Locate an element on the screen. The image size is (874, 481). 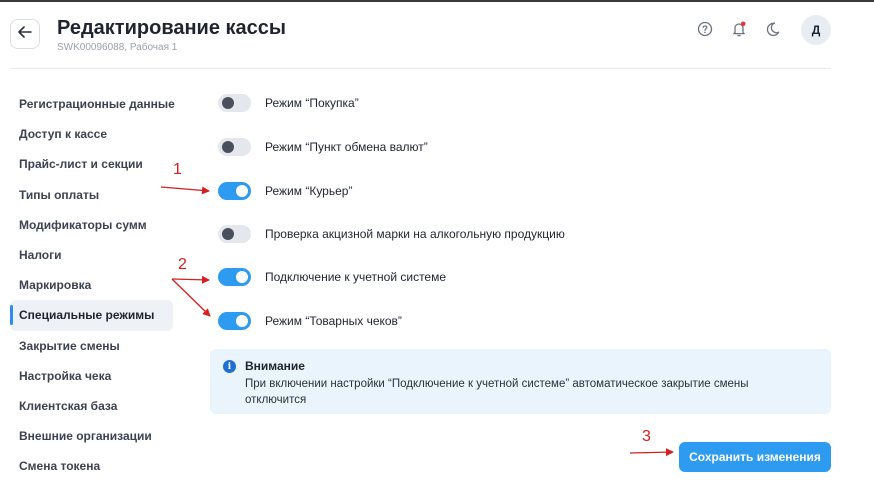
option-currency-exchange-mode: Режим “Пункт обмена валют” is located at coordinates (323, 147).